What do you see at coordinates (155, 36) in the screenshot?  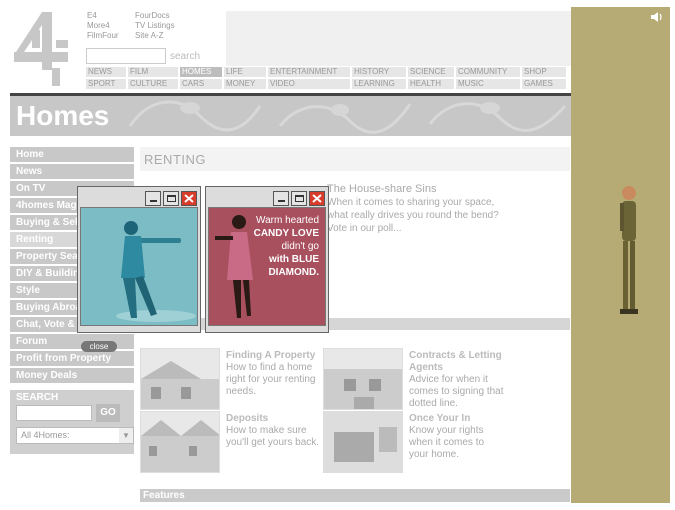 I see `link-site-az: Site A-Z` at bounding box center [155, 36].